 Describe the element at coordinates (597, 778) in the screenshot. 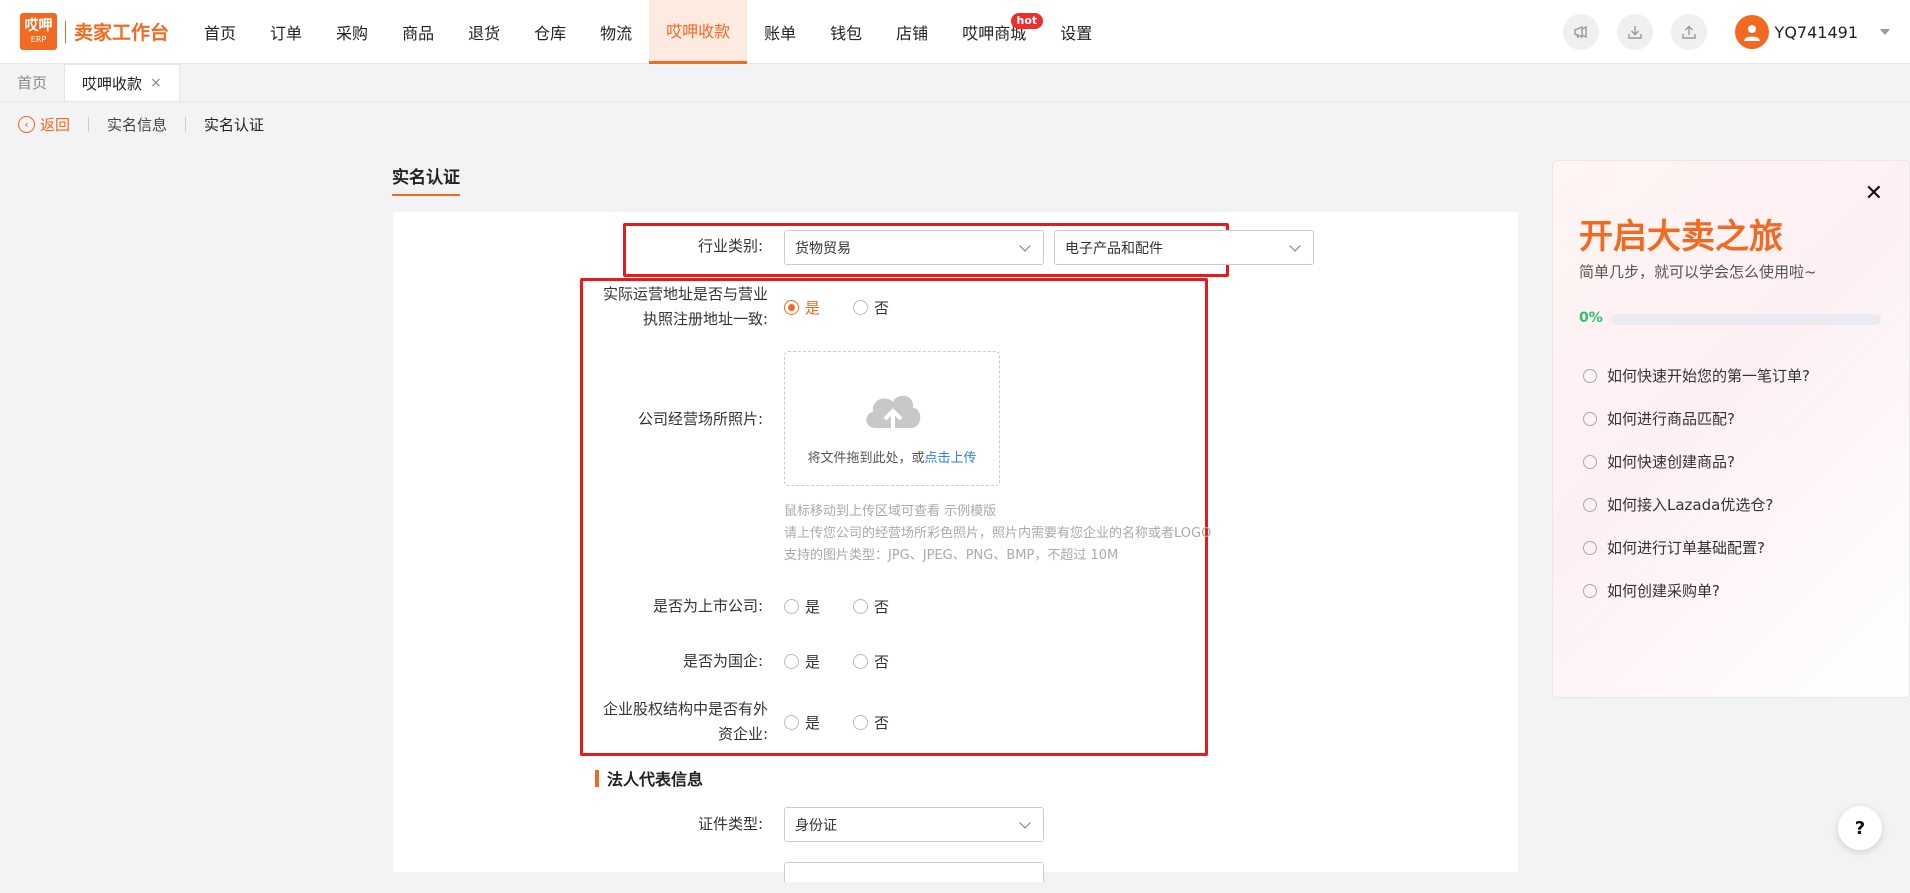

I see `section-accent-bar` at that location.